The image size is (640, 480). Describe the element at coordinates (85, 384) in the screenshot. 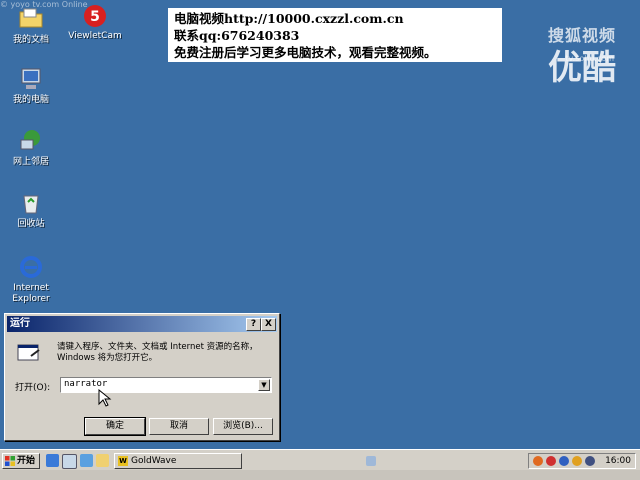

I see `open-input: narrator` at that location.